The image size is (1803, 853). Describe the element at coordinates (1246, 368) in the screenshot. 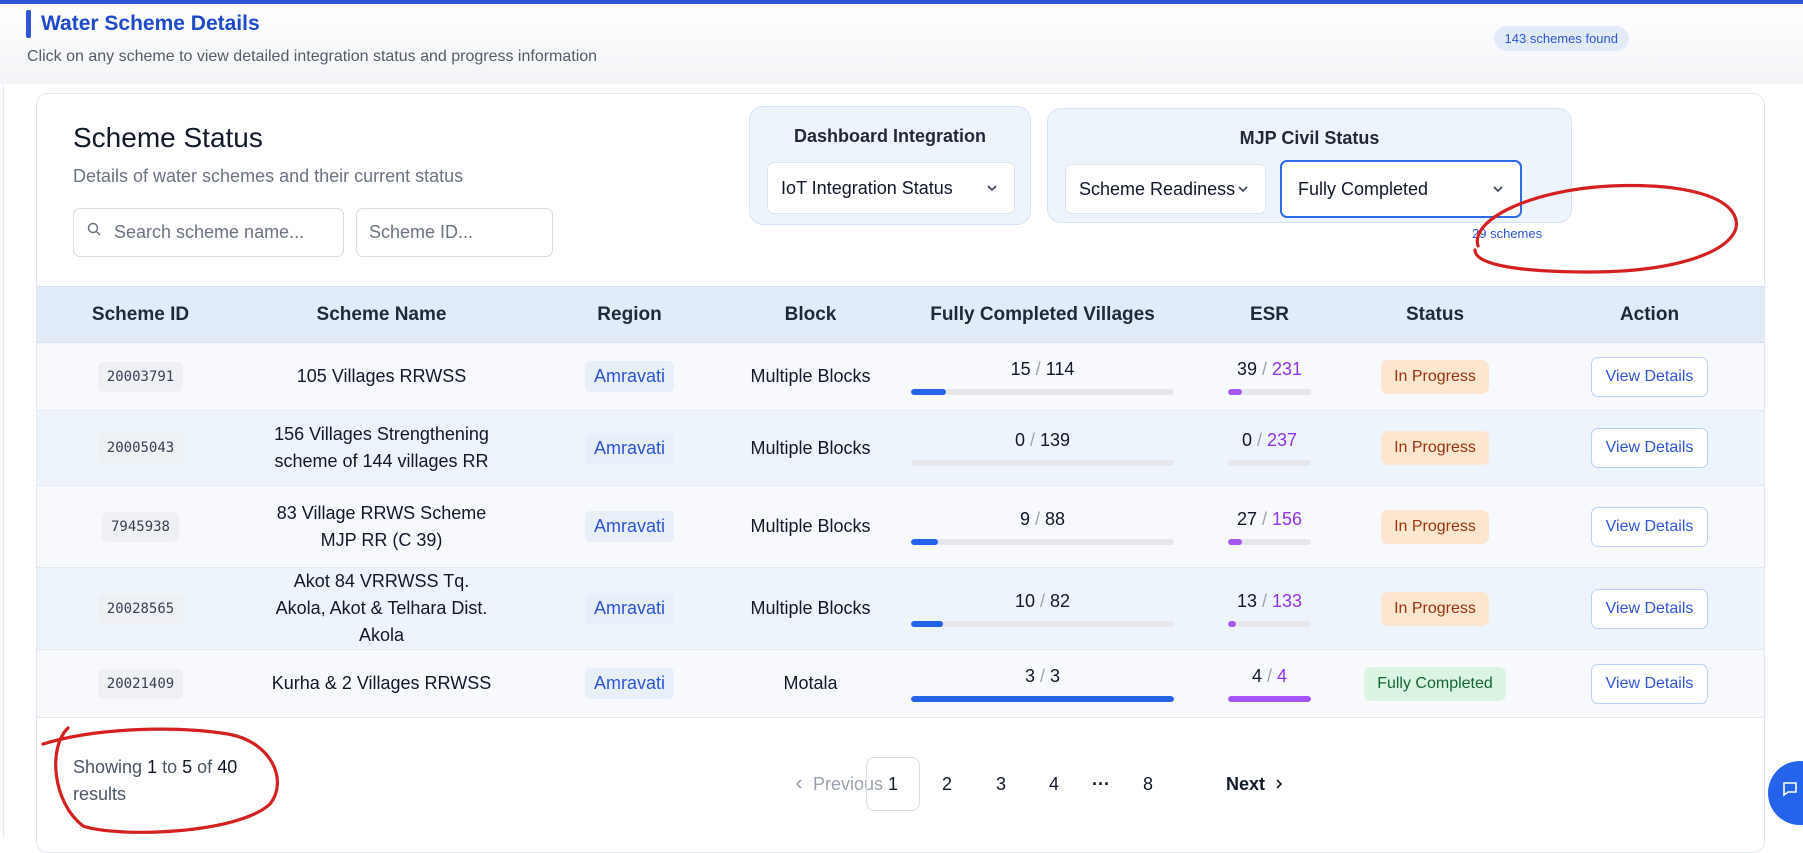

I see `esr-done: 39` at that location.